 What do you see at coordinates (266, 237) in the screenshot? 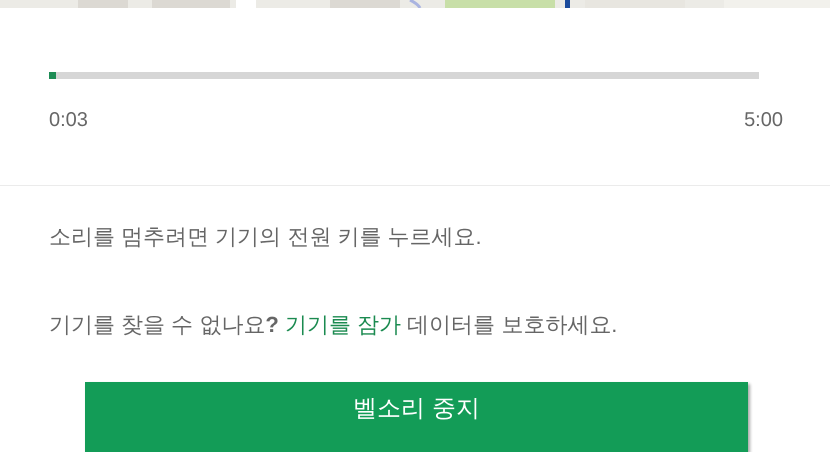
I see `instruction-text: 소리를 멈추려면 기기의 전원 키를 누르세요.` at bounding box center [266, 237].